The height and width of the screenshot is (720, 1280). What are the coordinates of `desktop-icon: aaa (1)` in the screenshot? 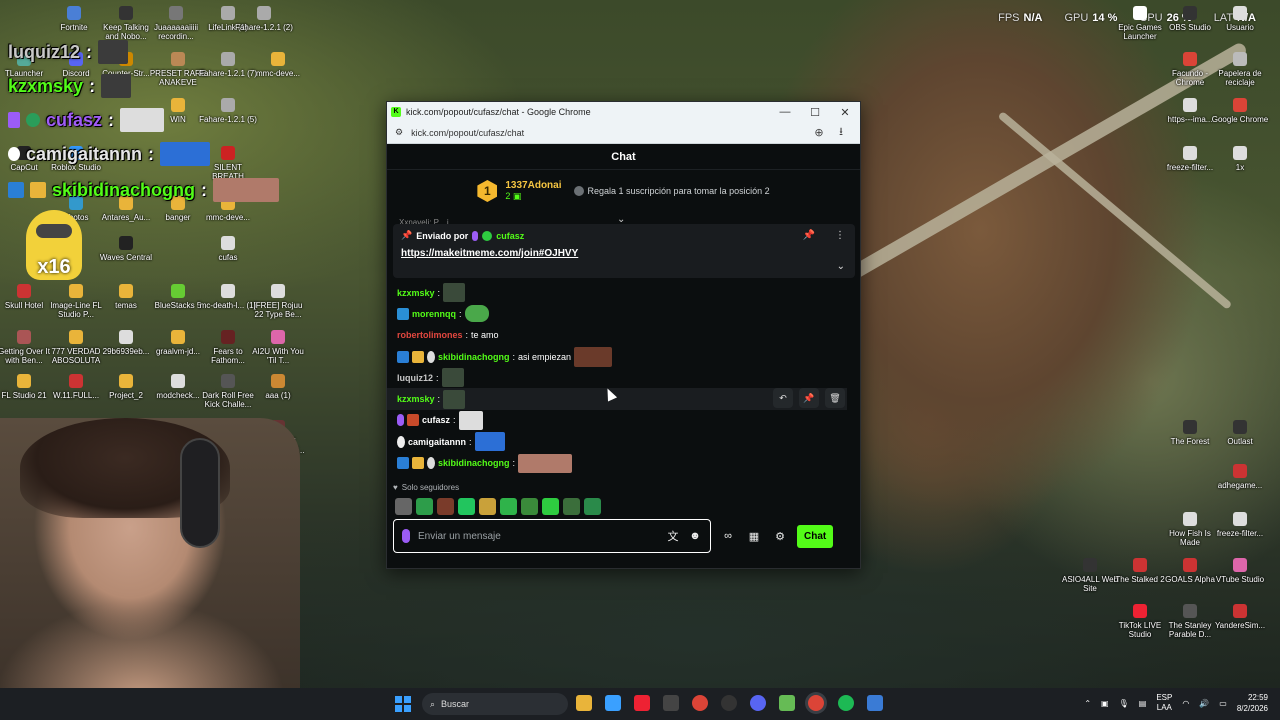 It's located at (278, 387).